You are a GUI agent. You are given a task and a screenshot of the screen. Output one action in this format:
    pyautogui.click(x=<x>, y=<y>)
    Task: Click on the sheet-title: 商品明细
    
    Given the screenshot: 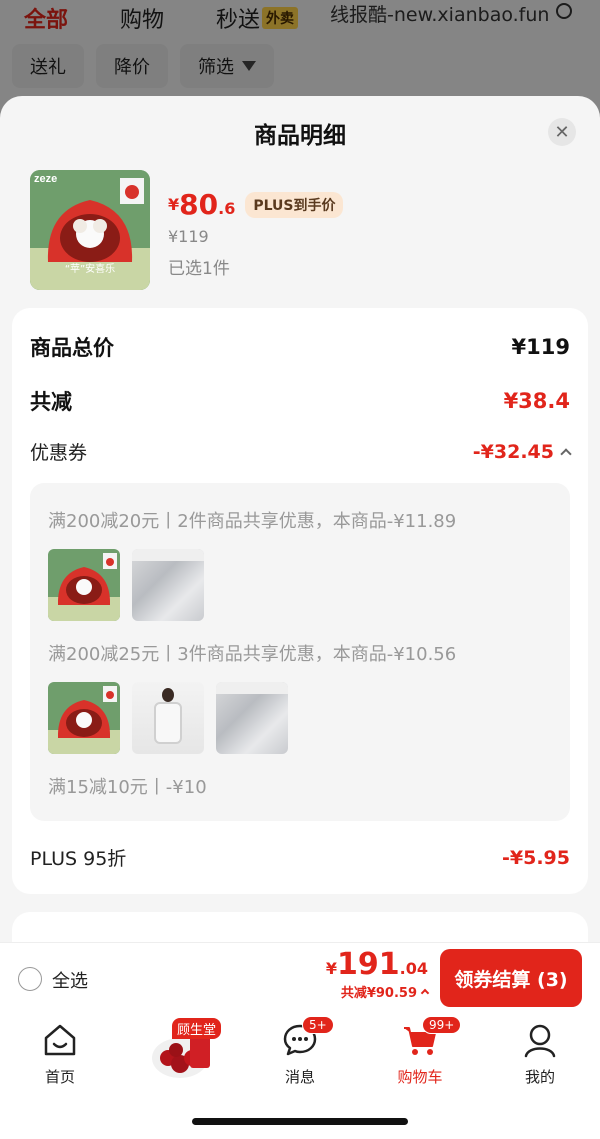 What is the action you would take?
    pyautogui.click(x=300, y=136)
    